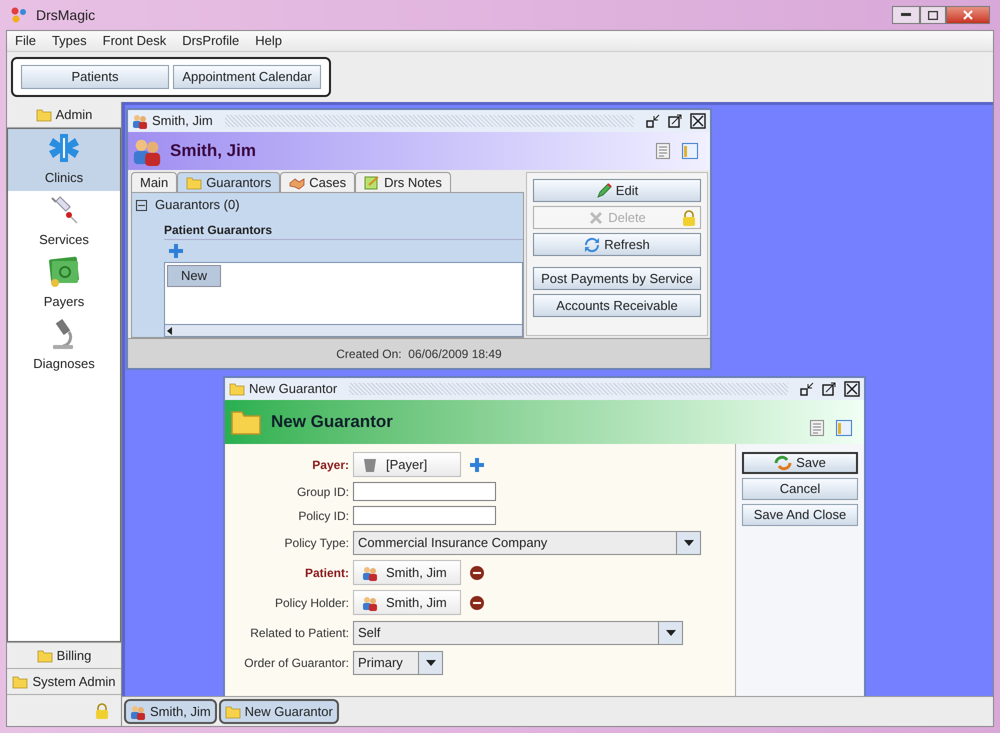 Image resolution: width=1000 pixels, height=733 pixels. What do you see at coordinates (64, 655) in the screenshot?
I see `sidebar-group: Billing` at bounding box center [64, 655].